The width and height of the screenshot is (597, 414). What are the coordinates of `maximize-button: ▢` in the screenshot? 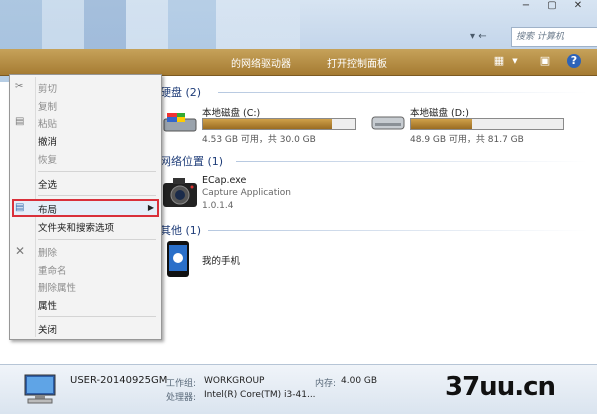 It's located at (552, 7).